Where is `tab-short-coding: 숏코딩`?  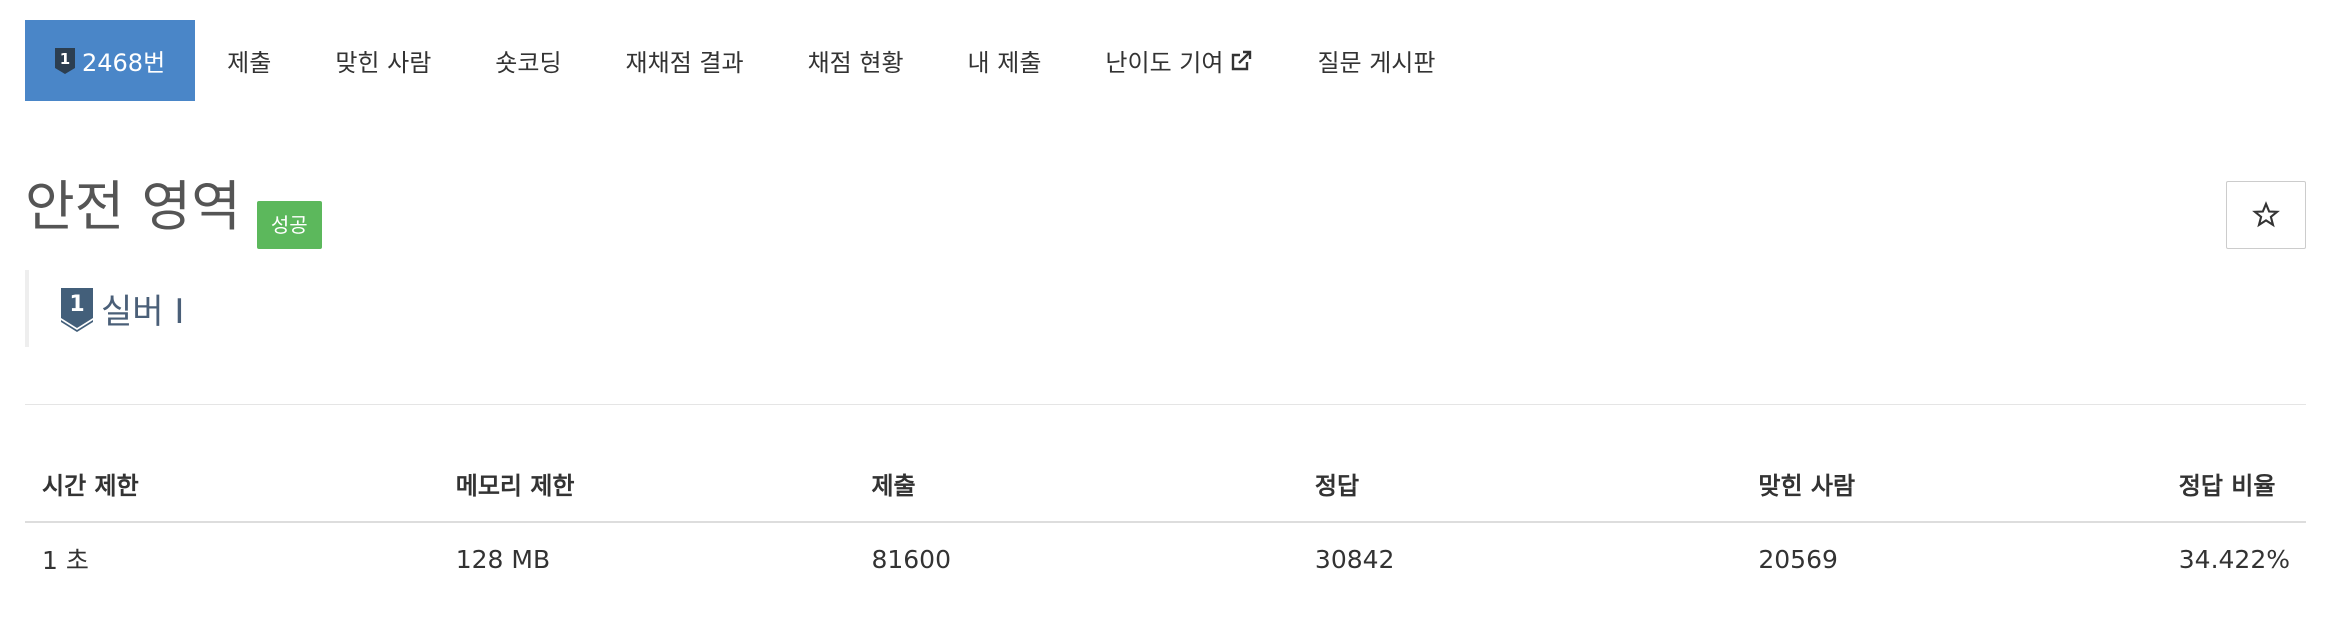 tab-short-coding: 숏코딩 is located at coordinates (528, 60).